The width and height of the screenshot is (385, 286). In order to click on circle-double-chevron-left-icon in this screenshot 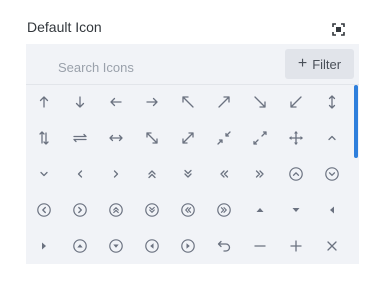, I will do `click(188, 210)`.